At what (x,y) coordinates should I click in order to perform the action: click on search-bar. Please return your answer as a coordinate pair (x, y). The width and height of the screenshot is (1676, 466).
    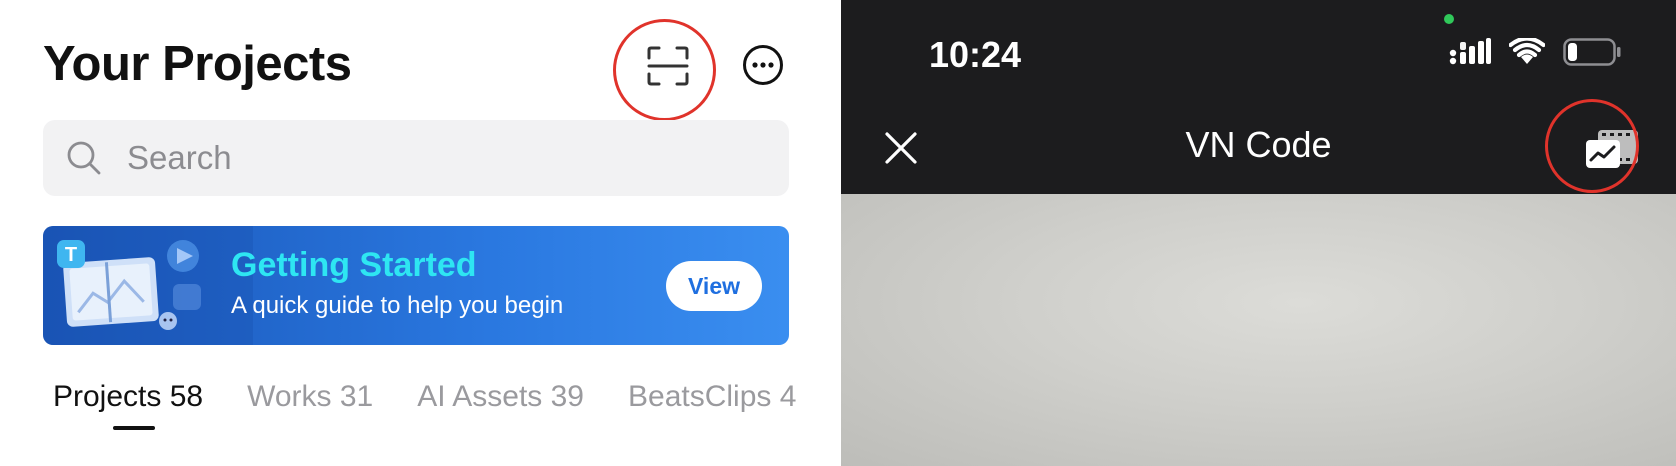
    Looking at the image, I should click on (416, 158).